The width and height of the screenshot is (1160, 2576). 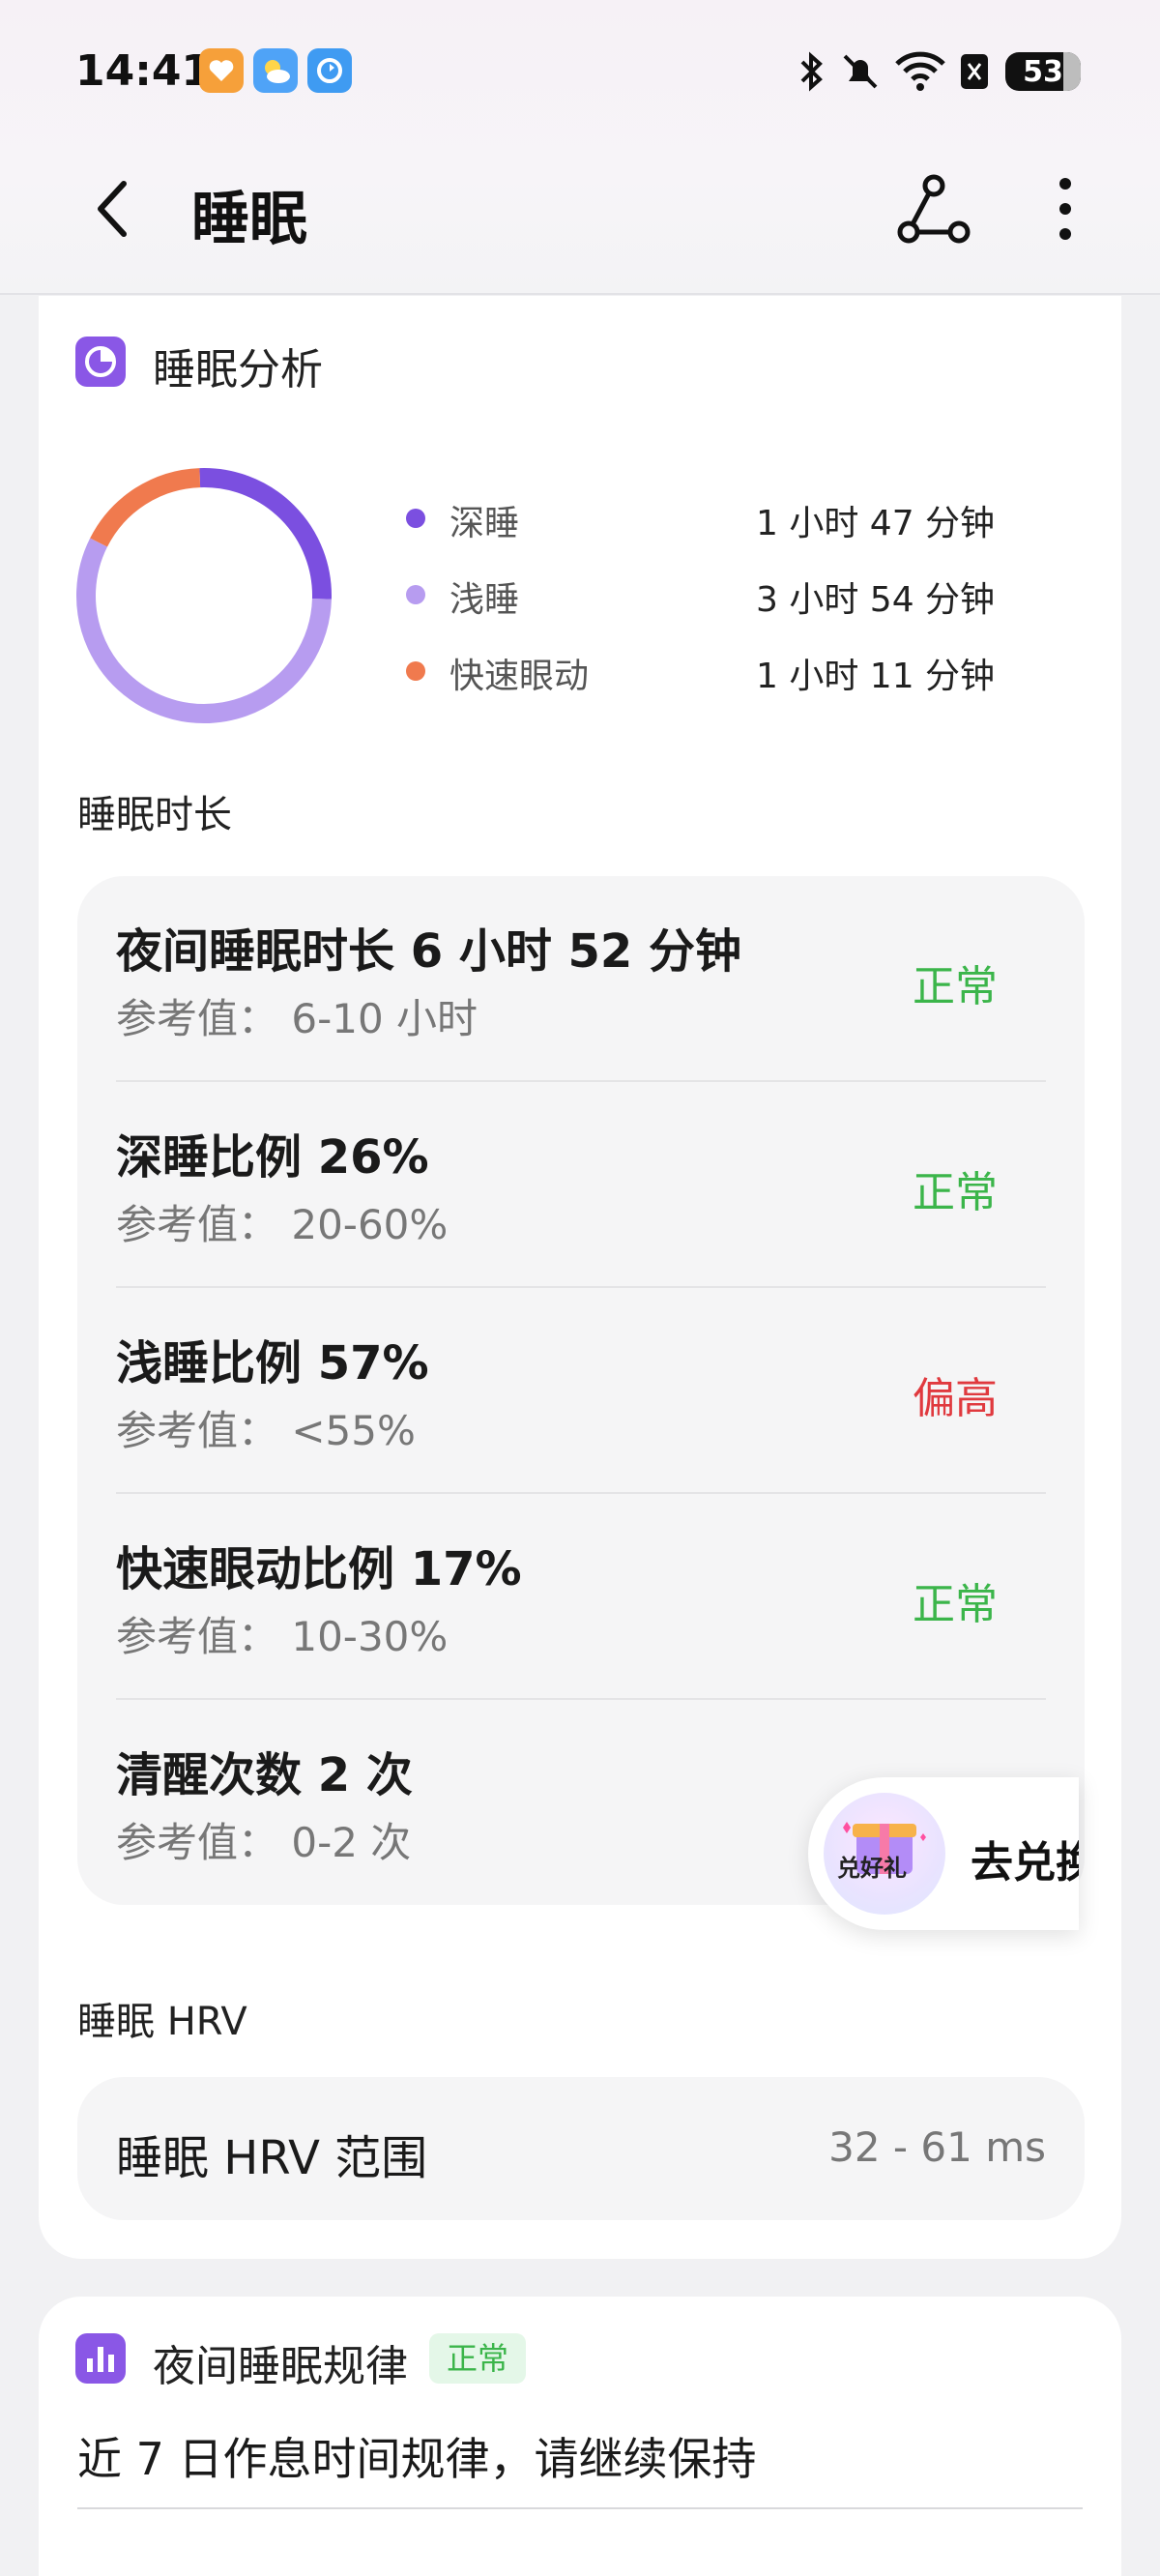 I want to click on bar-chart-icon, so click(x=100, y=2358).